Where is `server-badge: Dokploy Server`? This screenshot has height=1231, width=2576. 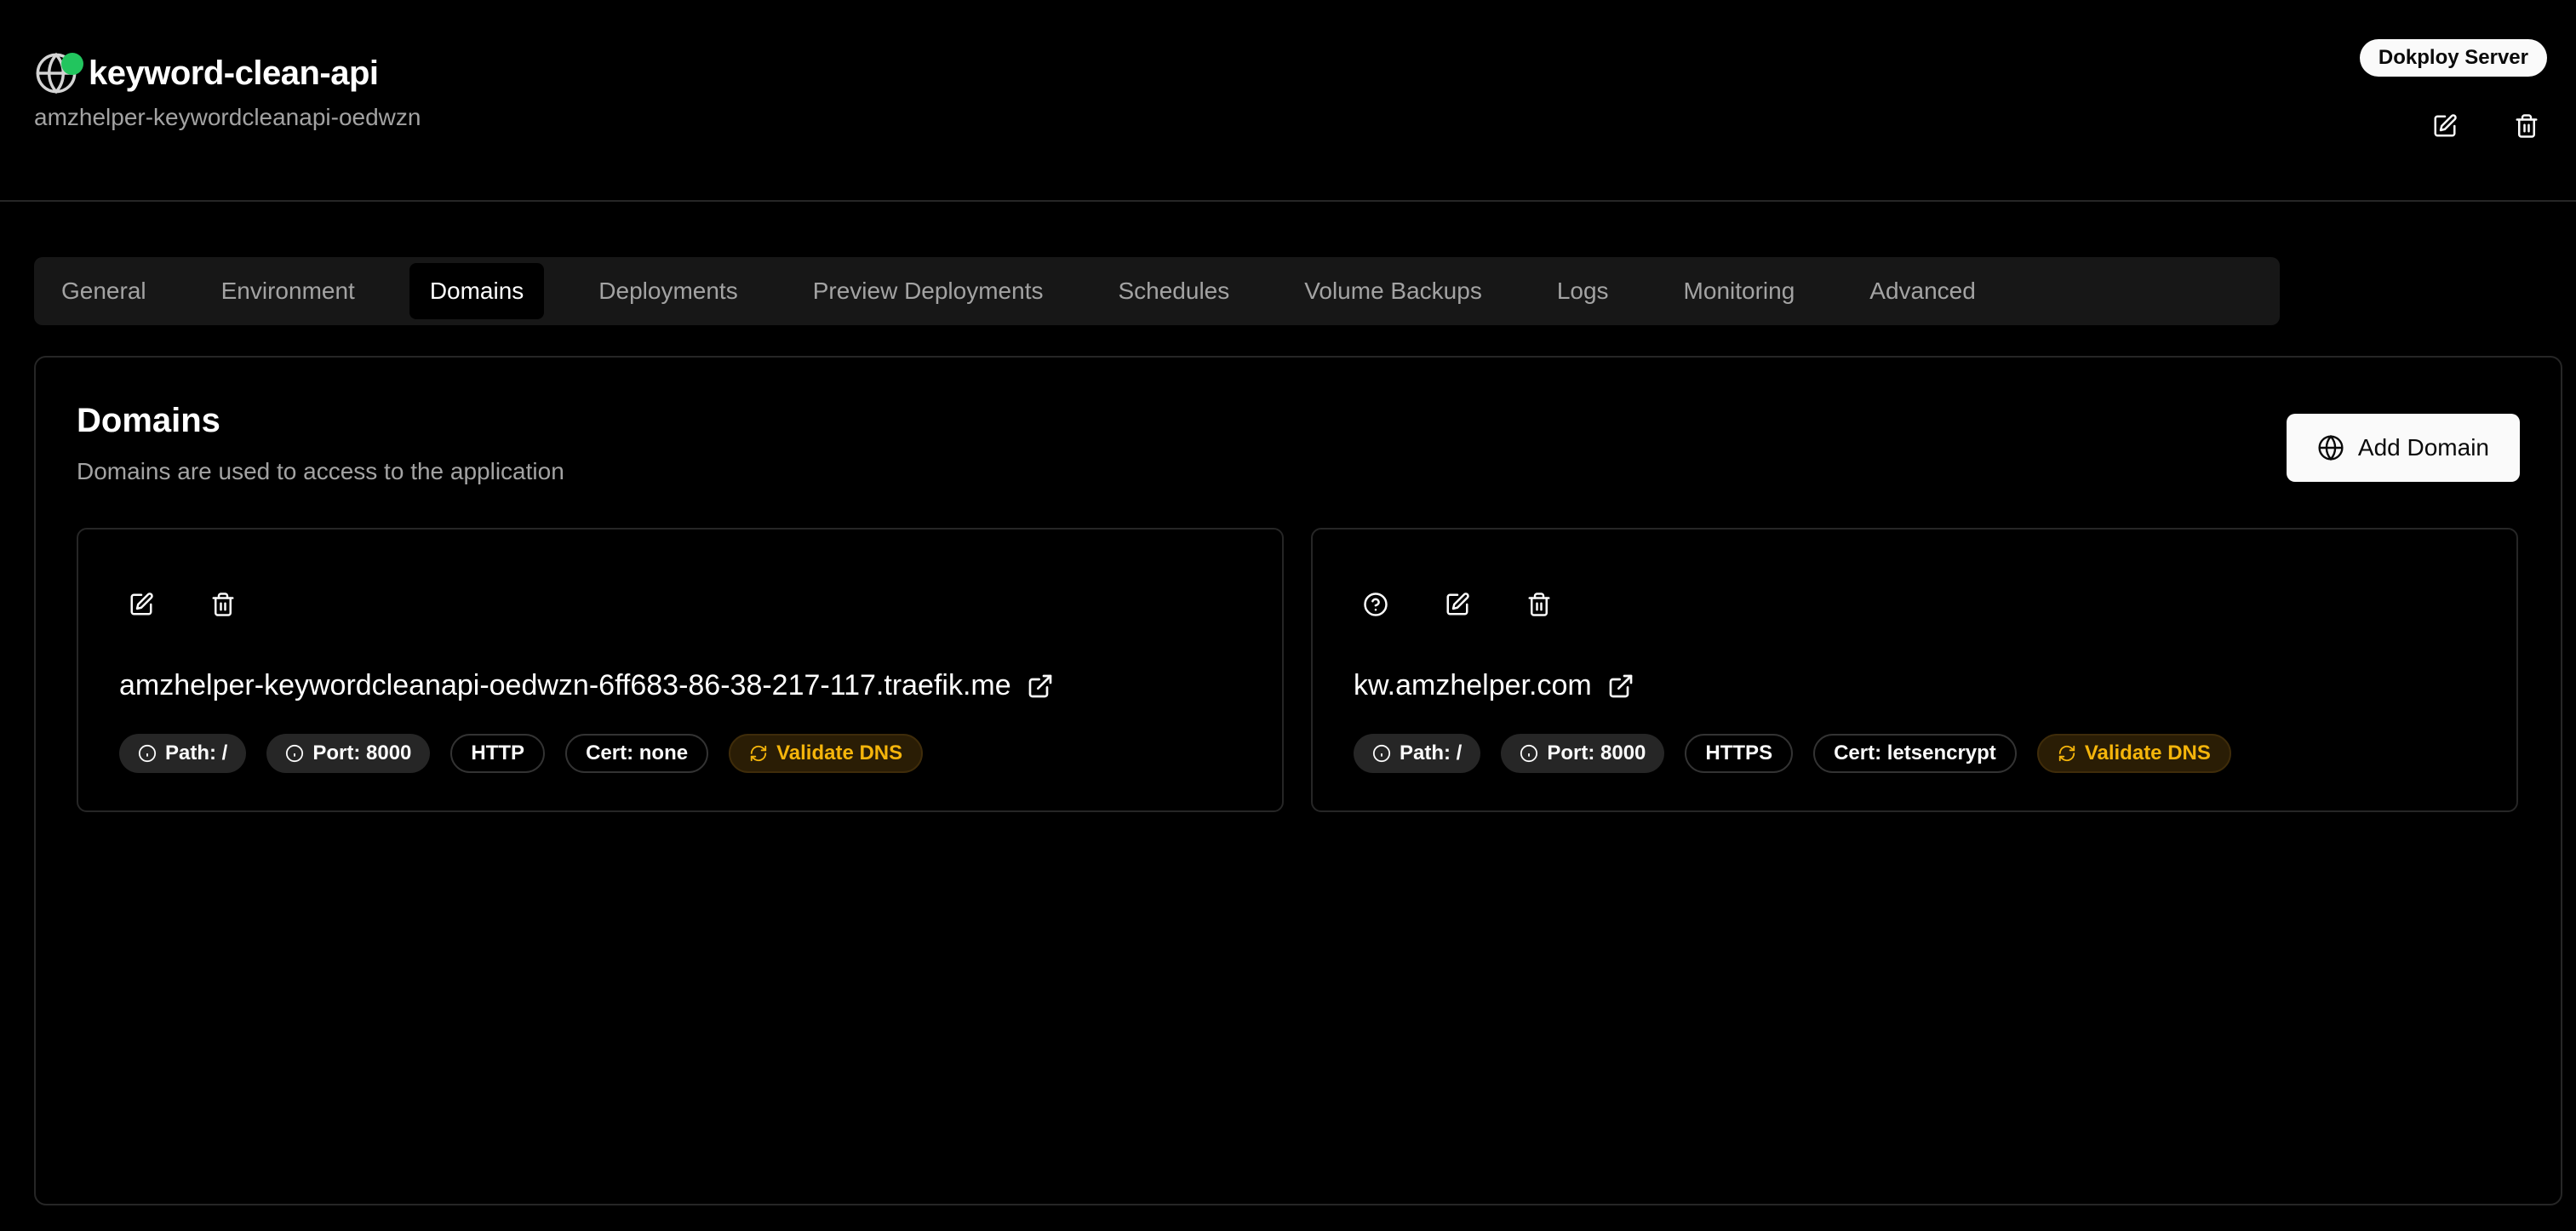 server-badge: Dokploy Server is located at coordinates (2453, 58).